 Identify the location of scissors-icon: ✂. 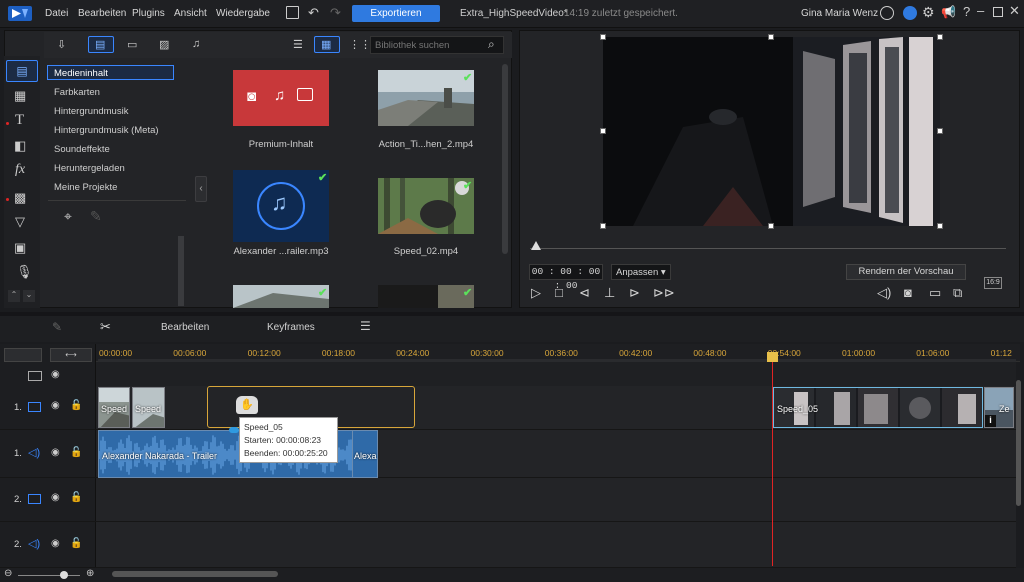
(105, 327).